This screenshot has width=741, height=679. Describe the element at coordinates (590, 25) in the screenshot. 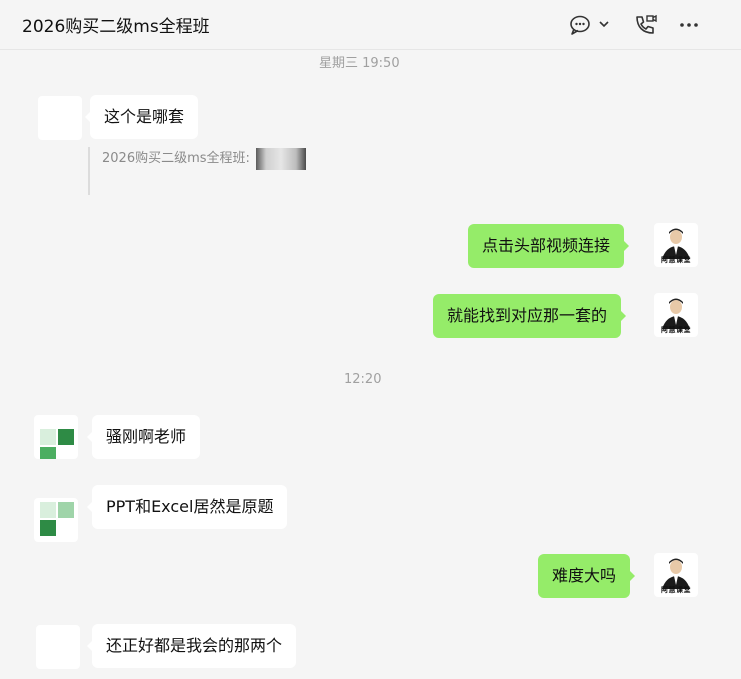

I see `chat-dropdown-icon` at that location.